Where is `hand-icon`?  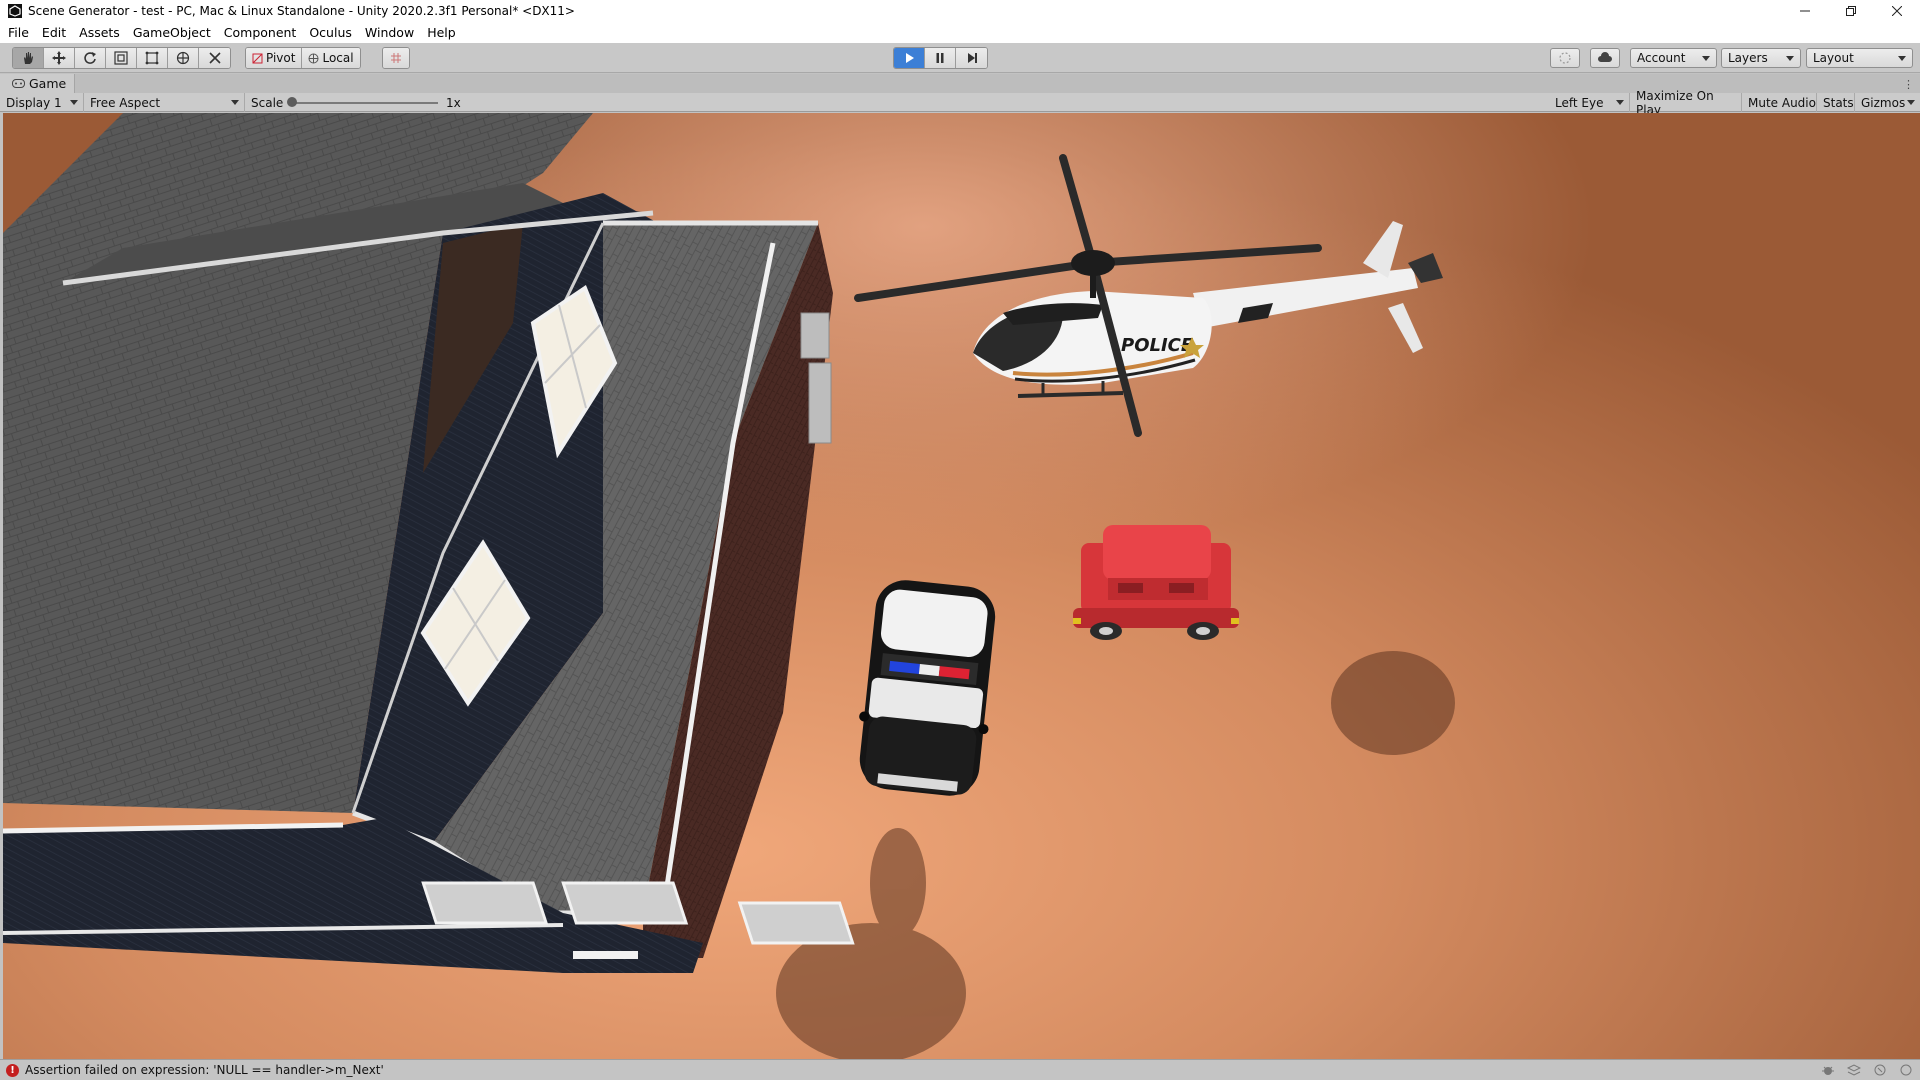 hand-icon is located at coordinates (28, 58).